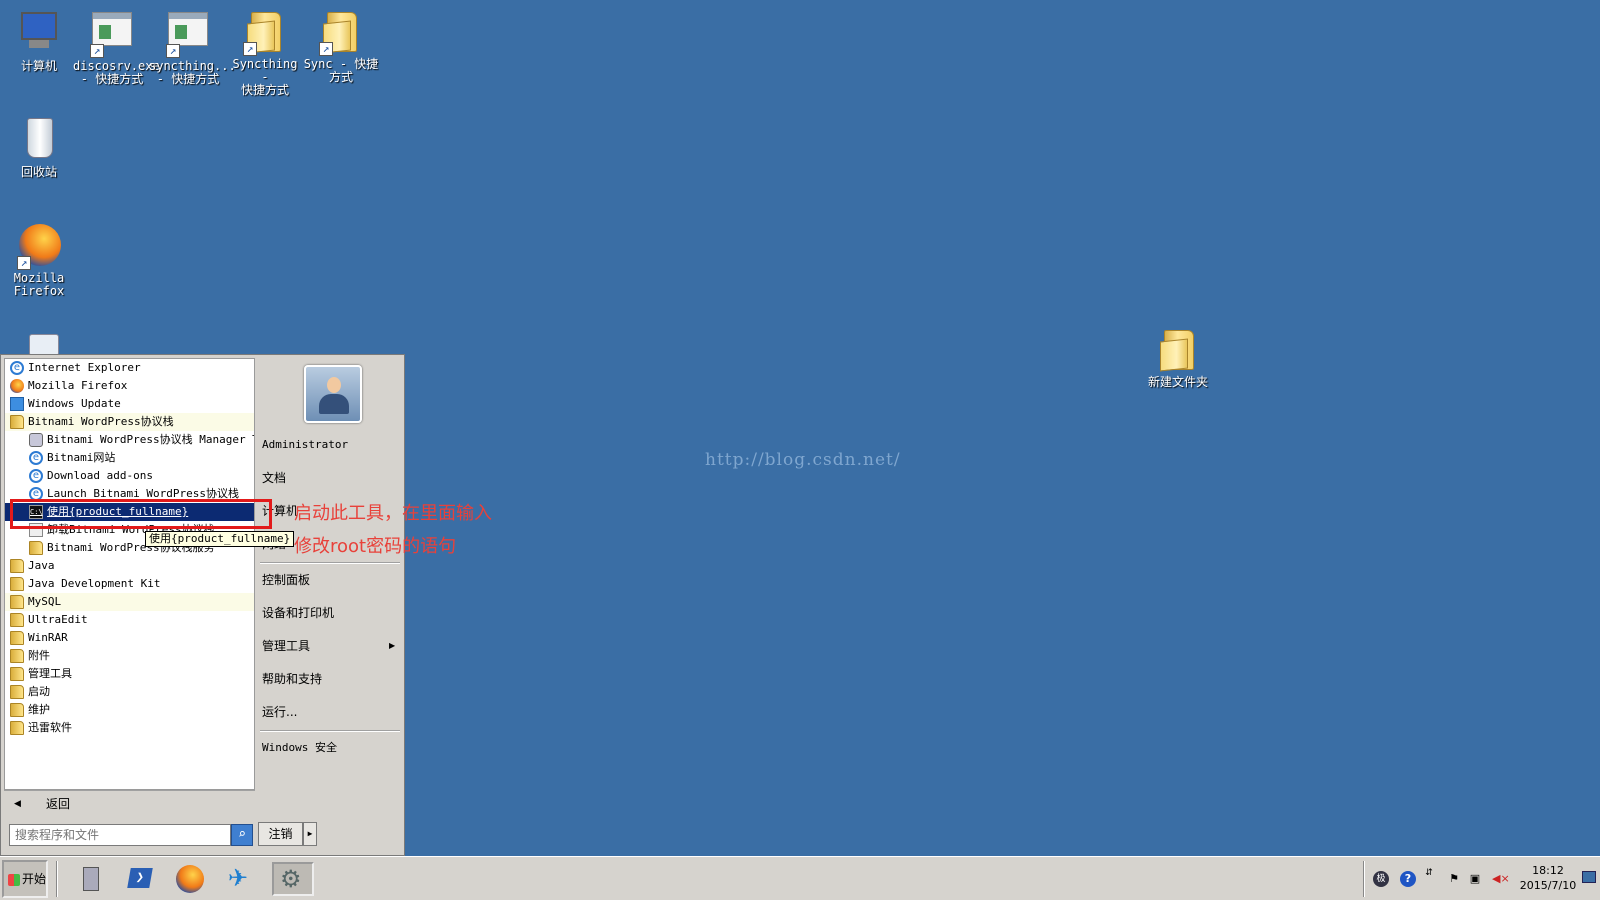 The width and height of the screenshot is (1600, 900). Describe the element at coordinates (1475, 879) in the screenshot. I see `network-icon: ▣` at that location.